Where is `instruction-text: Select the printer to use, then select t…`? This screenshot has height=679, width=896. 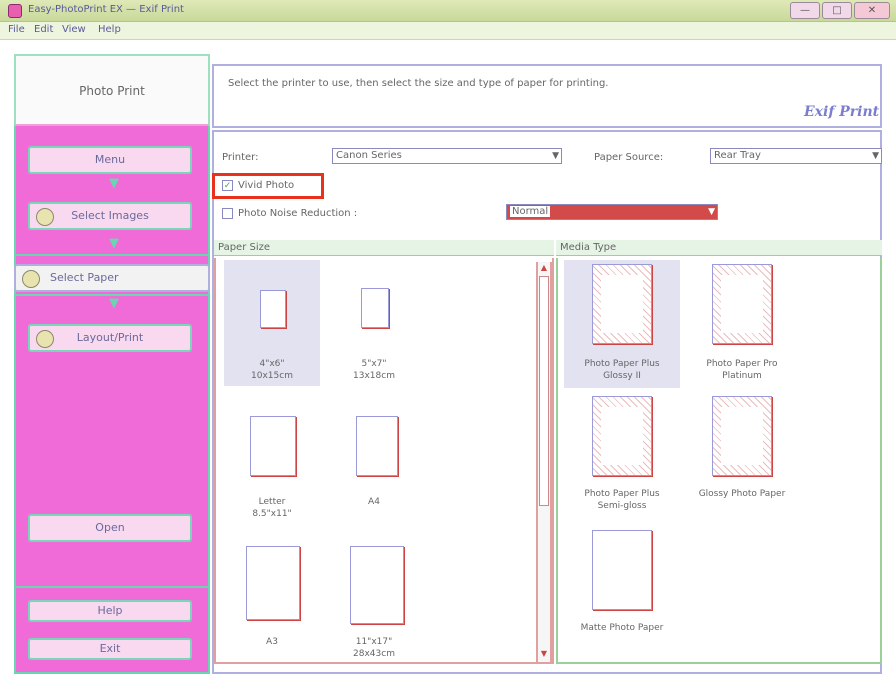 instruction-text: Select the printer to use, then select t… is located at coordinates (418, 83).